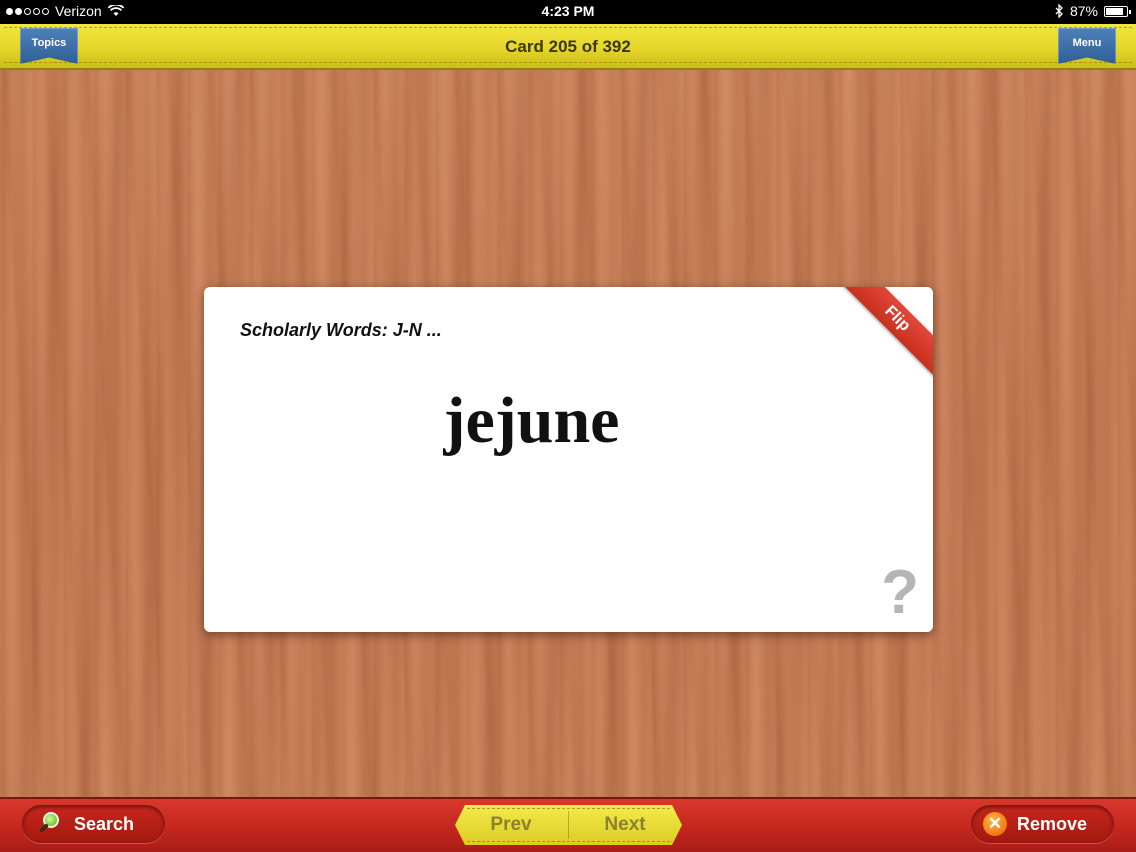 This screenshot has height=852, width=1136. I want to click on battery-fill, so click(1115, 11).